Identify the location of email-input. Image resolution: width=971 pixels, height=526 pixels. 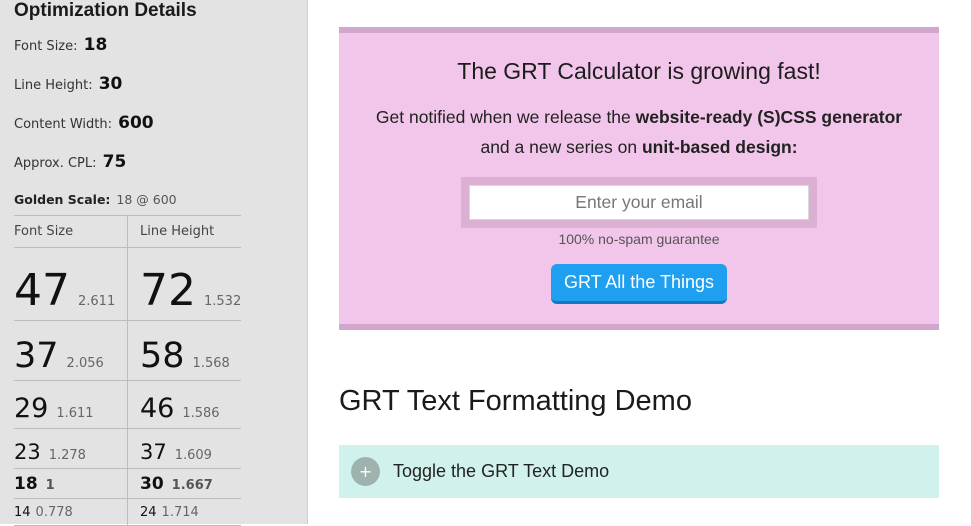
(639, 202).